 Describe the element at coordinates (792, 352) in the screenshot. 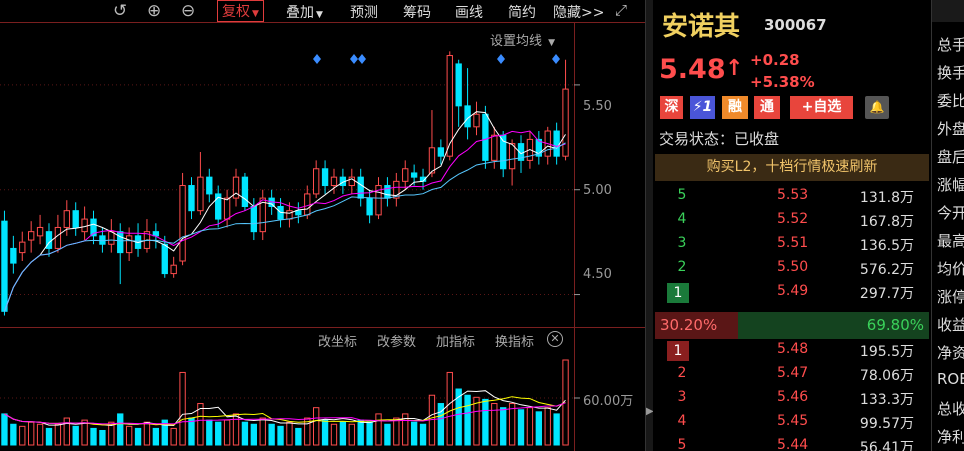

I see `buy-row: 1 5.48 195.5万` at that location.